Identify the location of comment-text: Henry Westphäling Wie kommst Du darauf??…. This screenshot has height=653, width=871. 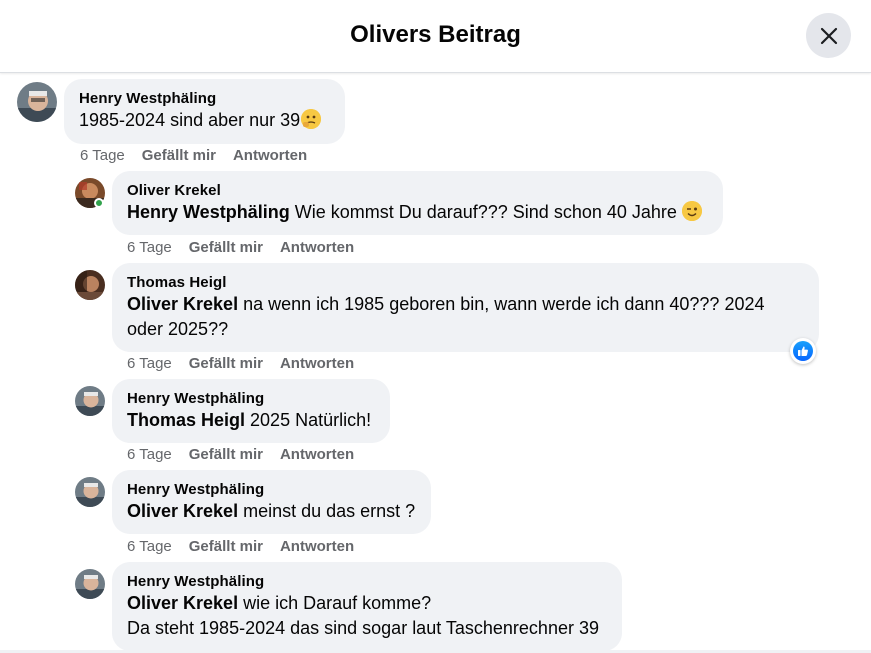
(418, 212).